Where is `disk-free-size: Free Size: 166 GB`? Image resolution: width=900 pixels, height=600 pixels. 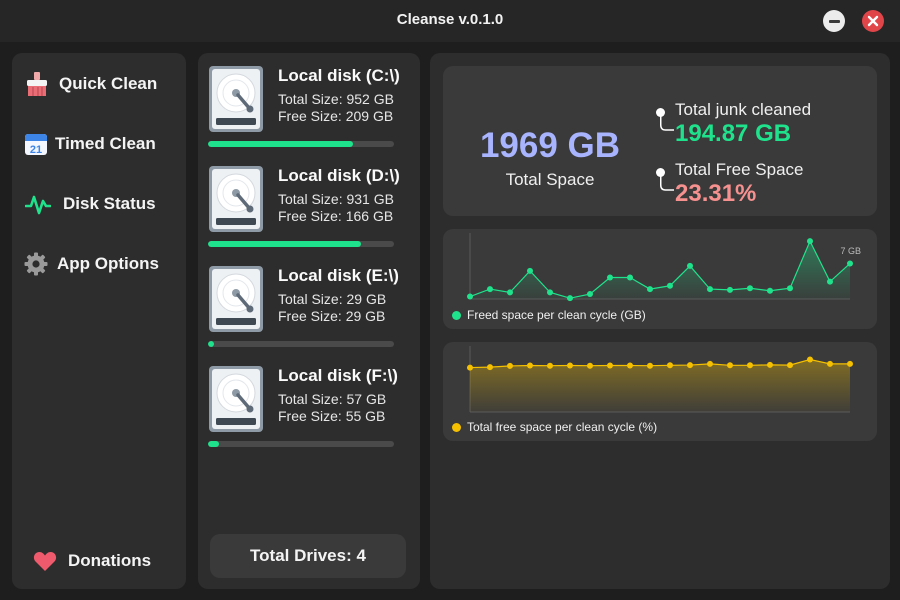
disk-free-size: Free Size: 166 GB is located at coordinates (336, 216).